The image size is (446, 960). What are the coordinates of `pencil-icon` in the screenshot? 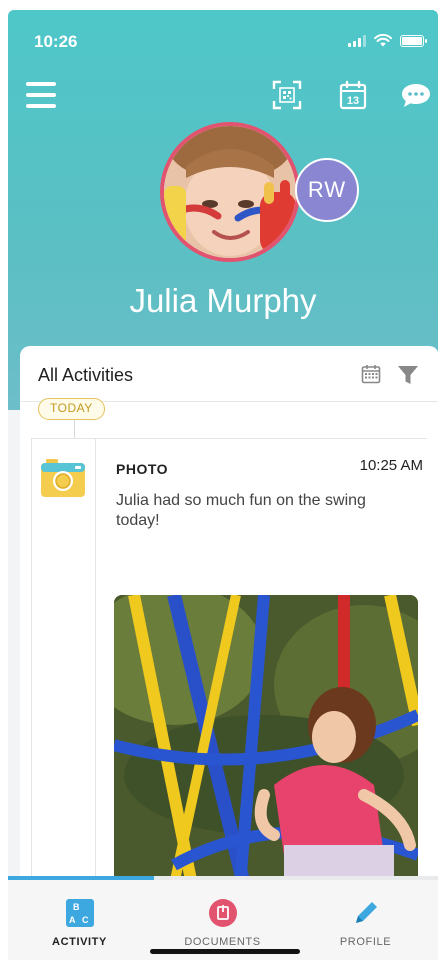 It's located at (366, 912).